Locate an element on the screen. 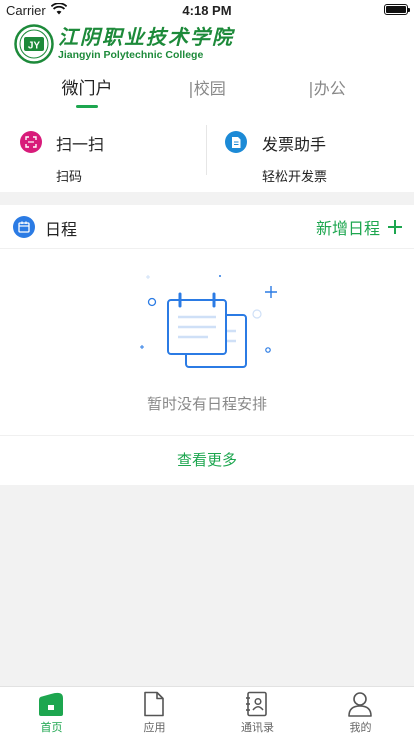  college-name: 江阴职业技术学院 Jiangyin Polytechnic College is located at coordinates (148, 46).